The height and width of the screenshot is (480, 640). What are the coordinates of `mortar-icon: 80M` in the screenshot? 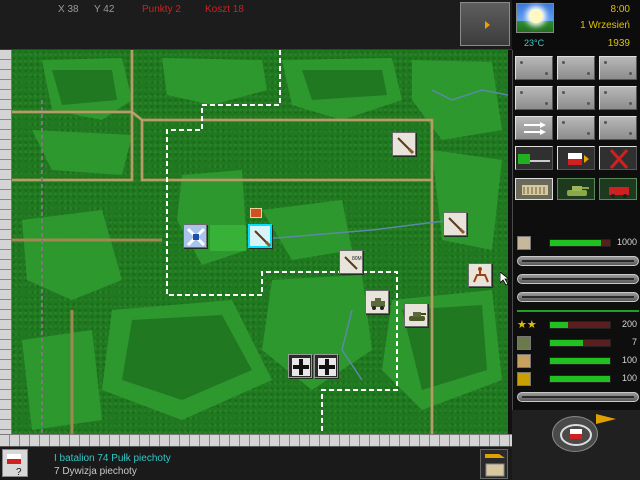 It's located at (353, 263).